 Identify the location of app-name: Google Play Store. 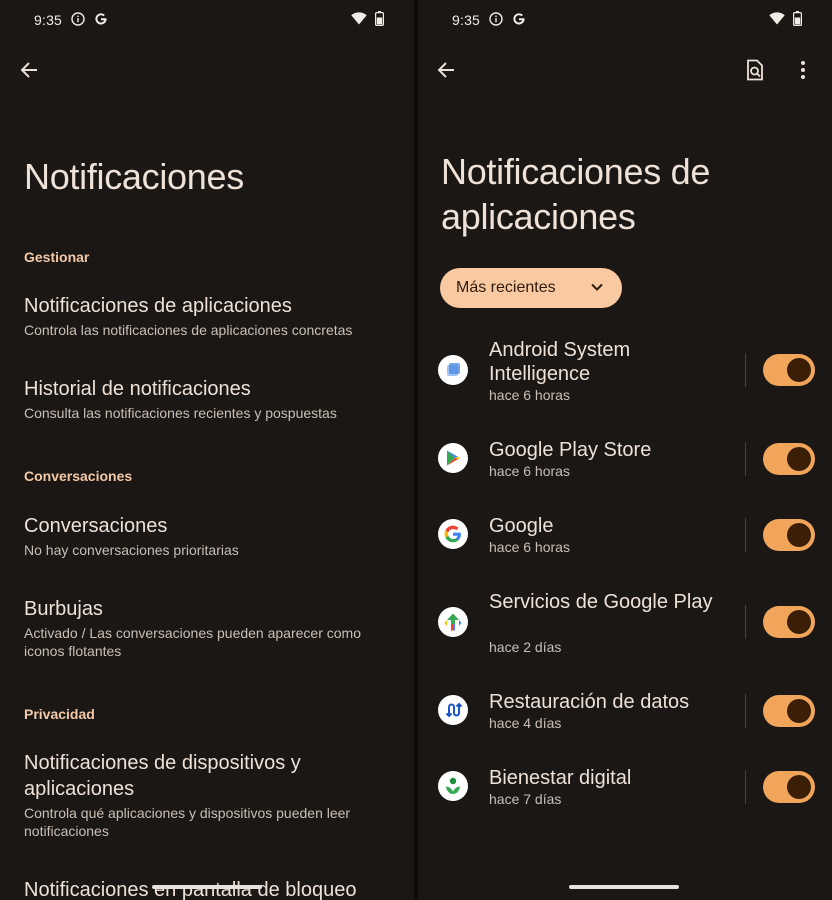
(570, 450).